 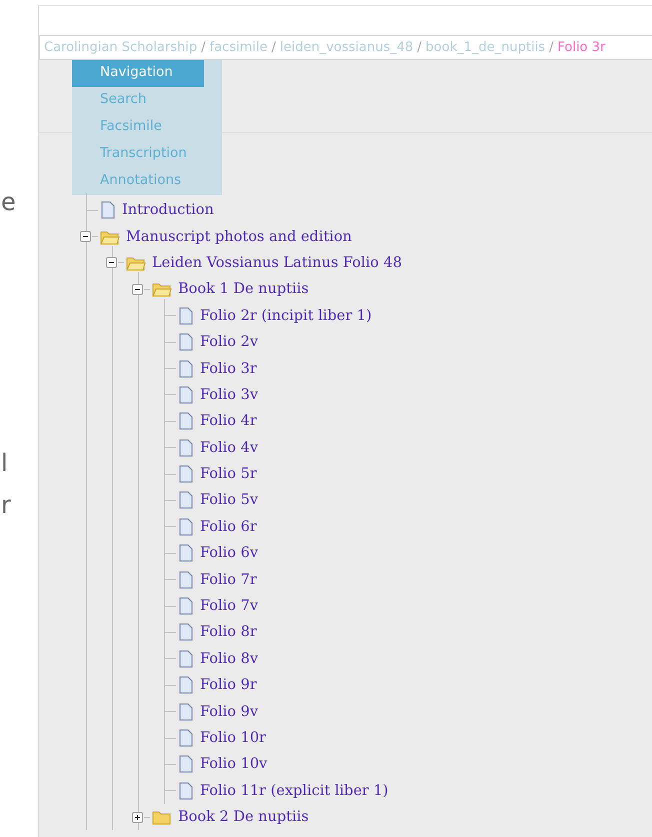 I want to click on tree-item: Folio 2r (incipit liber 1), so click(x=286, y=316).